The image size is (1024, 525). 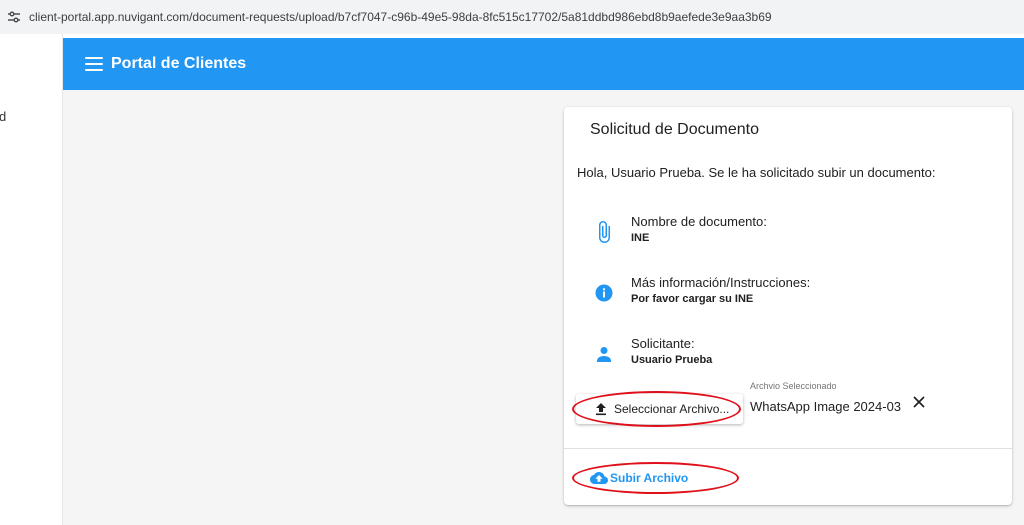 What do you see at coordinates (792, 232) in the screenshot?
I see `document-name-row: Nombre de documento: INE` at bounding box center [792, 232].